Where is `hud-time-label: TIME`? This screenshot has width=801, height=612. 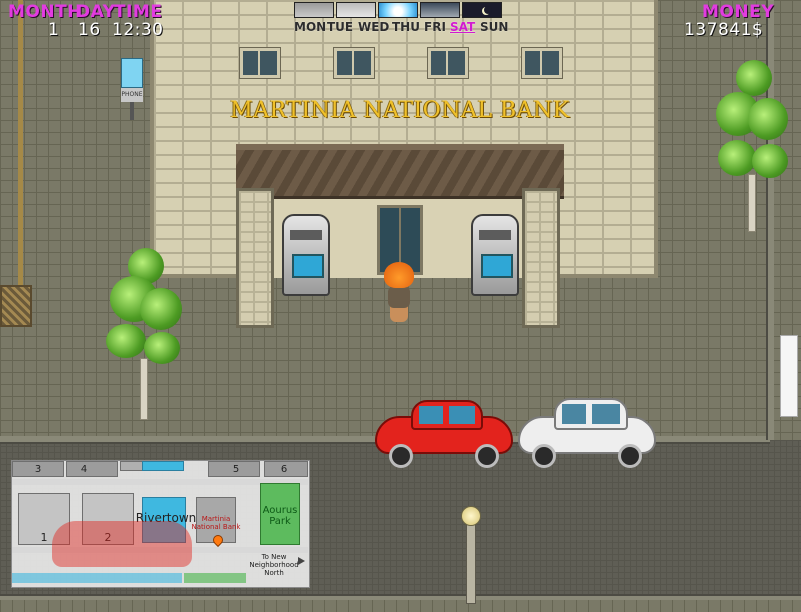 hud-time-label: TIME is located at coordinates (138, 12).